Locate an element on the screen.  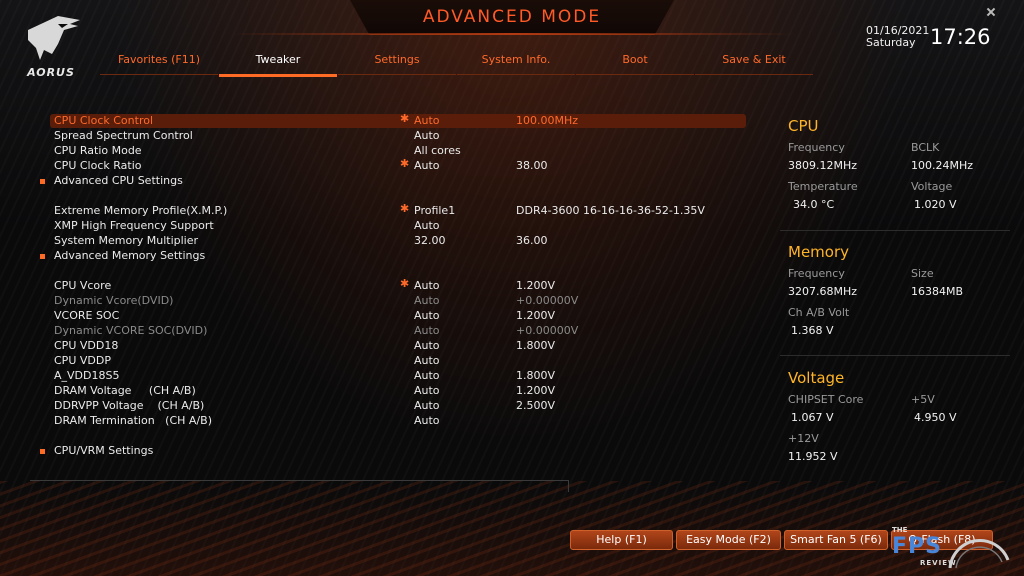
fps-review-watermark: THE FPS REVIEW is located at coordinates (951, 549).